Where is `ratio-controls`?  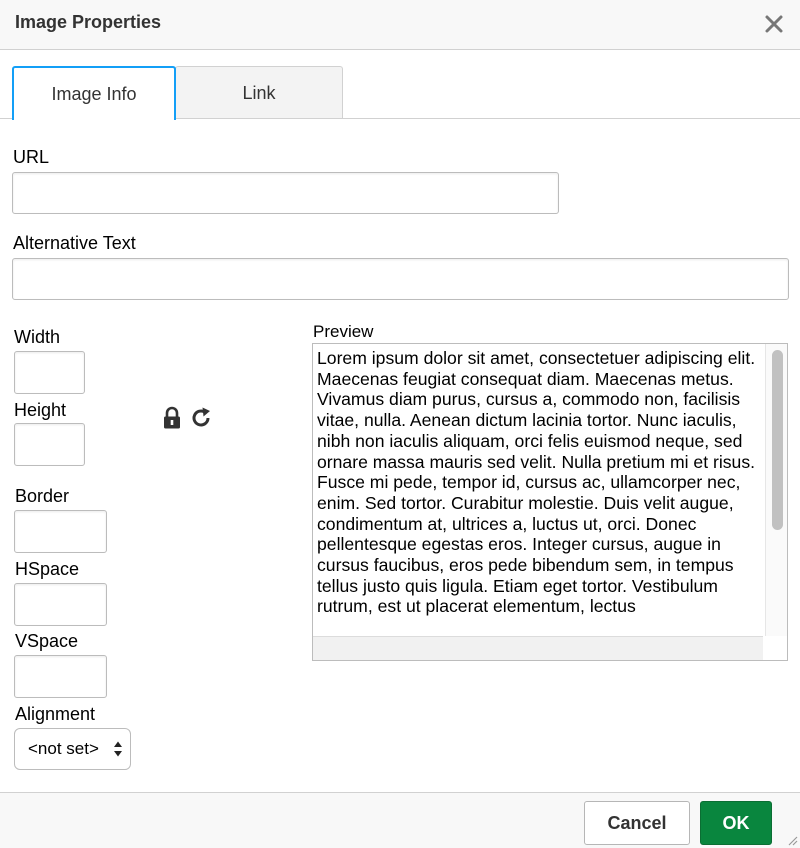
ratio-controls is located at coordinates (188, 418).